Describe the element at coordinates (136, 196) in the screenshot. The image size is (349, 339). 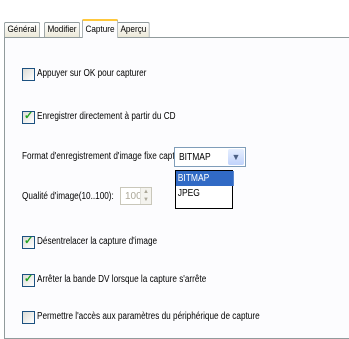
I see `quality-spinner: 100 ▲ ▼` at that location.